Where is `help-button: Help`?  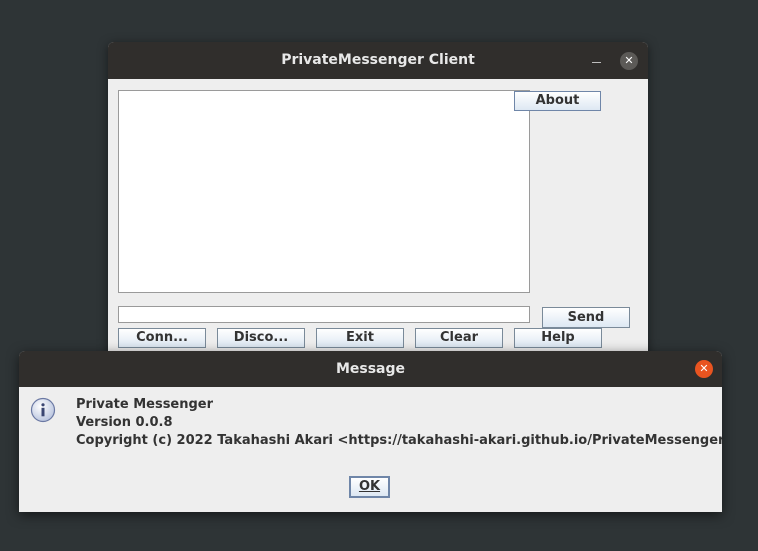 help-button: Help is located at coordinates (558, 338).